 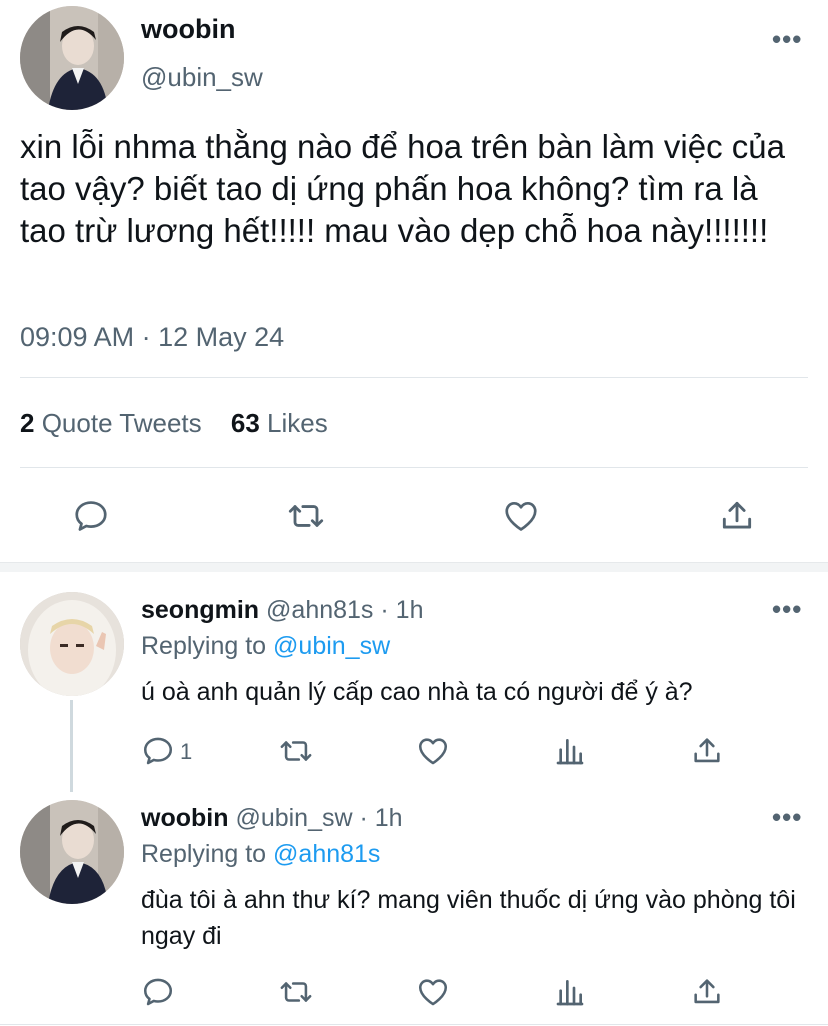 I want to click on replying-to: Replying to @ahn81s, so click(x=260, y=854).